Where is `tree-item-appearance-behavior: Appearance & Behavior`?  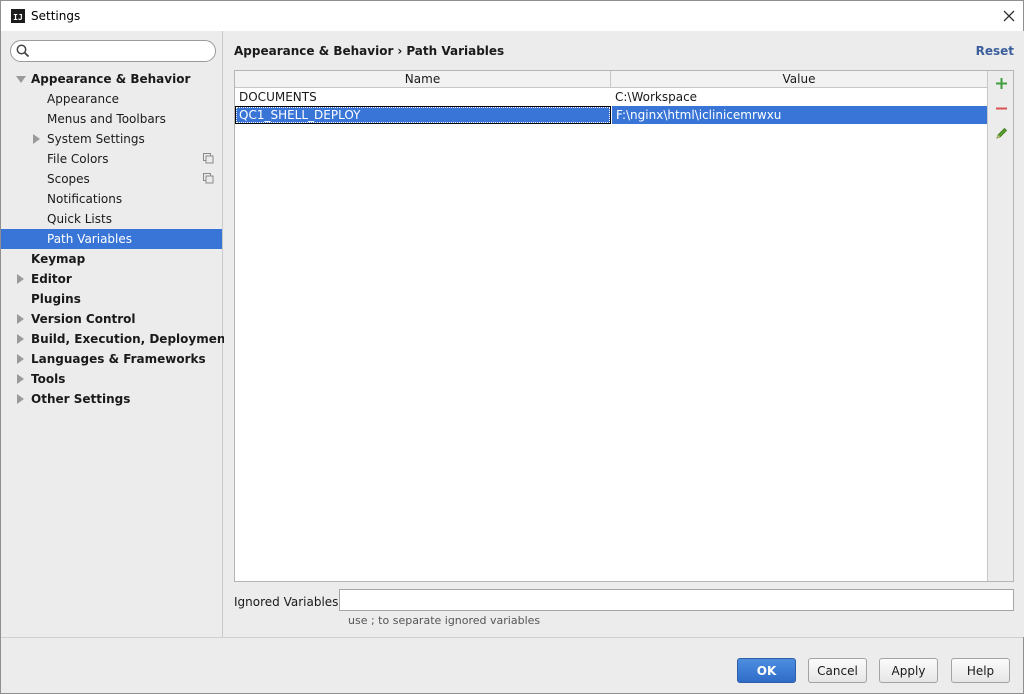 tree-item-appearance-behavior: Appearance & Behavior is located at coordinates (111, 79).